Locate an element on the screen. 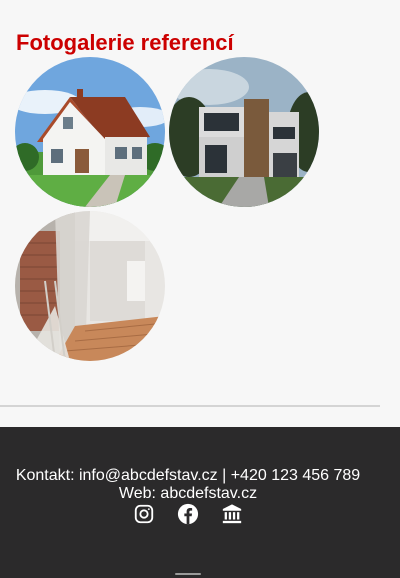  gallery-thumb-renovation is located at coordinates (90, 286).